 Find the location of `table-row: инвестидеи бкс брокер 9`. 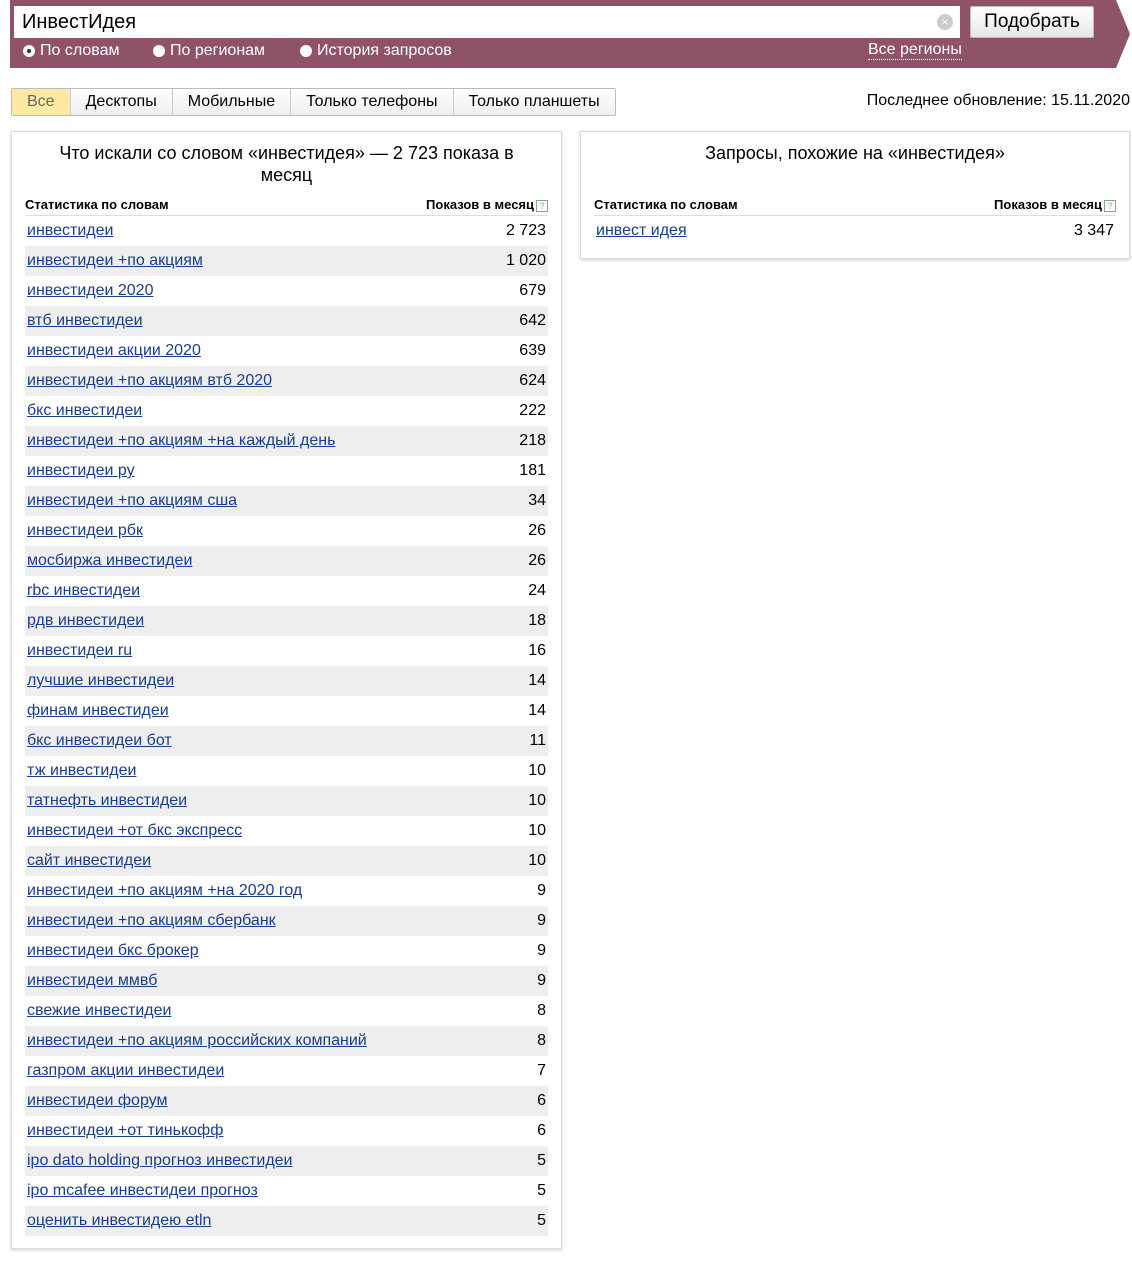

table-row: инвестидеи бкс брокер 9 is located at coordinates (286, 951).